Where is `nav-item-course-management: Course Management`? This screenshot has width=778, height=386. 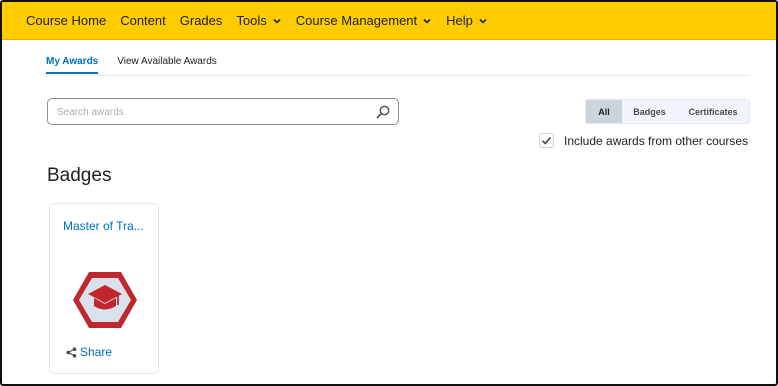
nav-item-course-management: Course Management is located at coordinates (364, 20).